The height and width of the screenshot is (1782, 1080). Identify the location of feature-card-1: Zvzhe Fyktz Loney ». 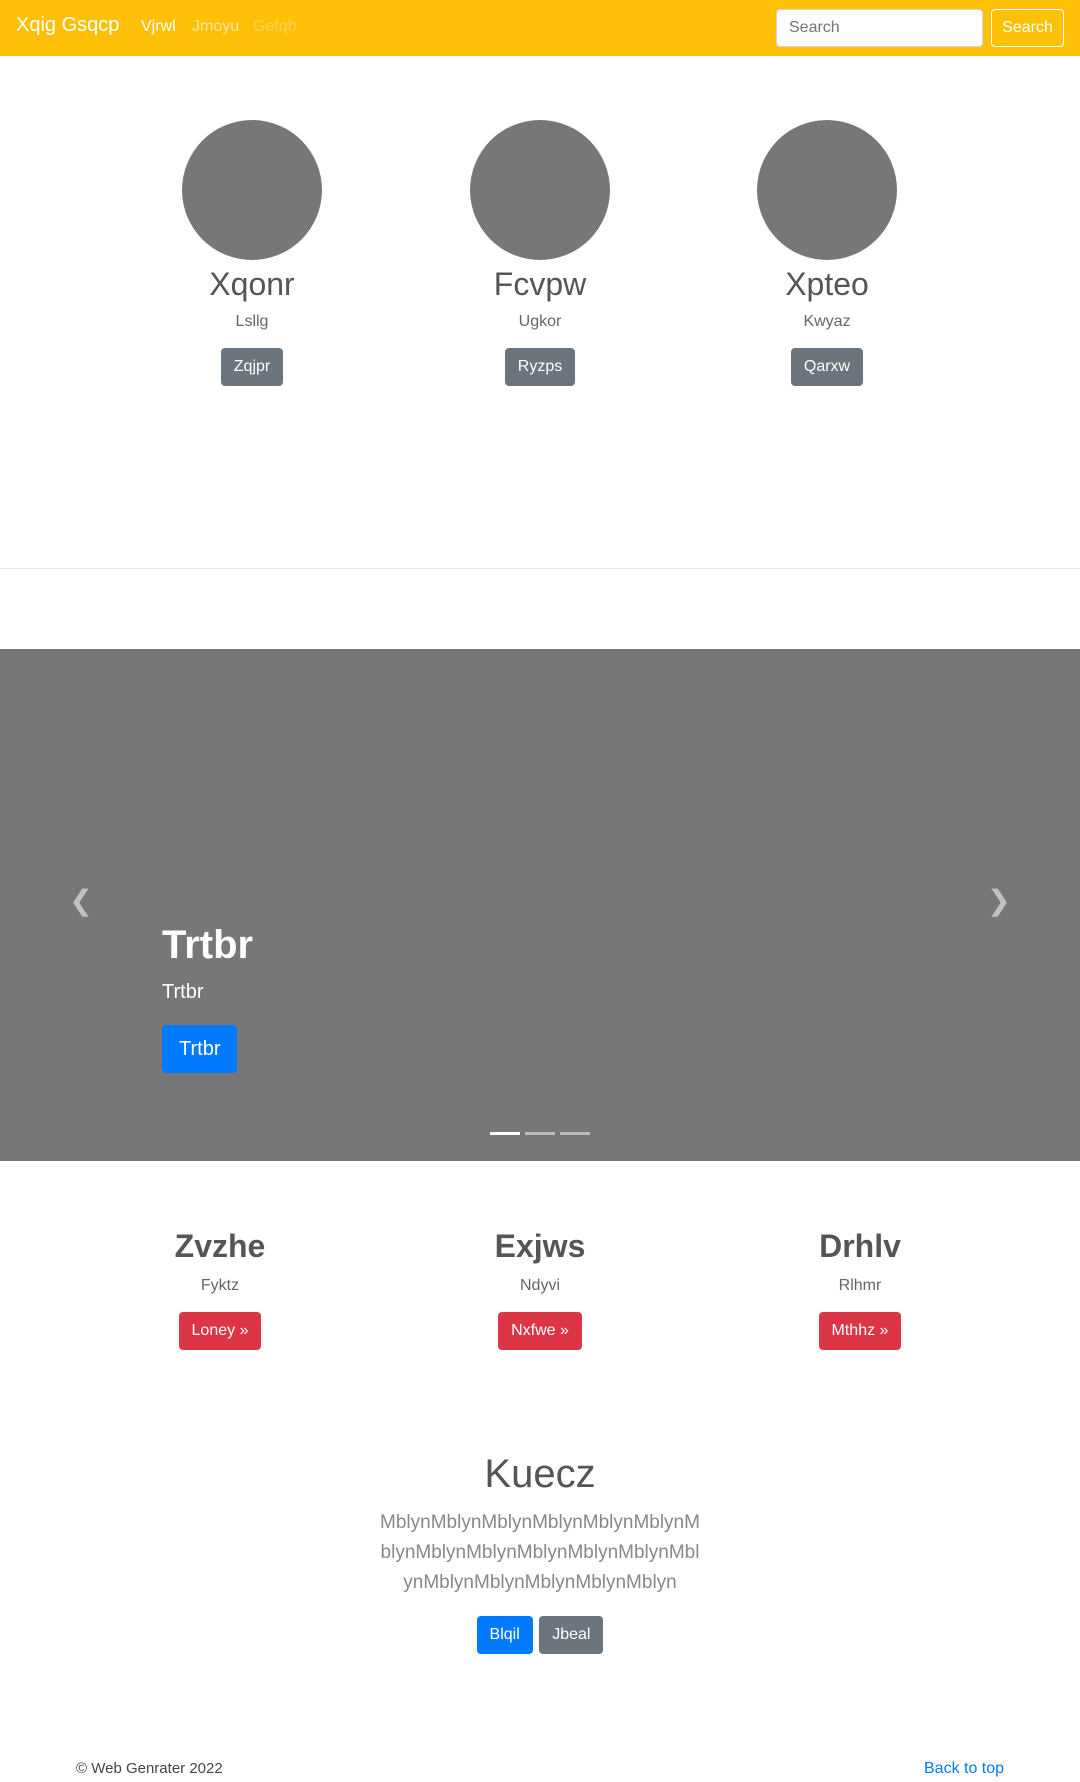
(220, 1288).